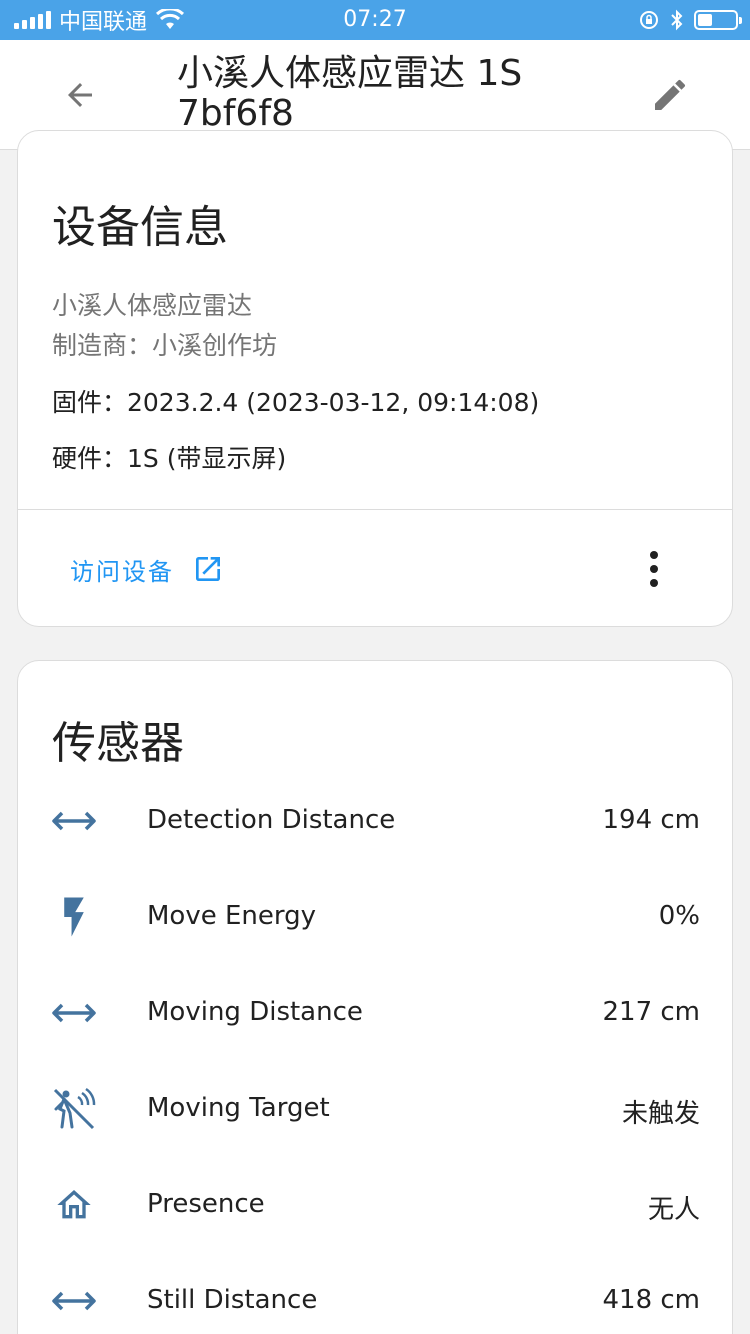  Describe the element at coordinates (651, 820) in the screenshot. I see `sensor-value: 194 cm` at that location.